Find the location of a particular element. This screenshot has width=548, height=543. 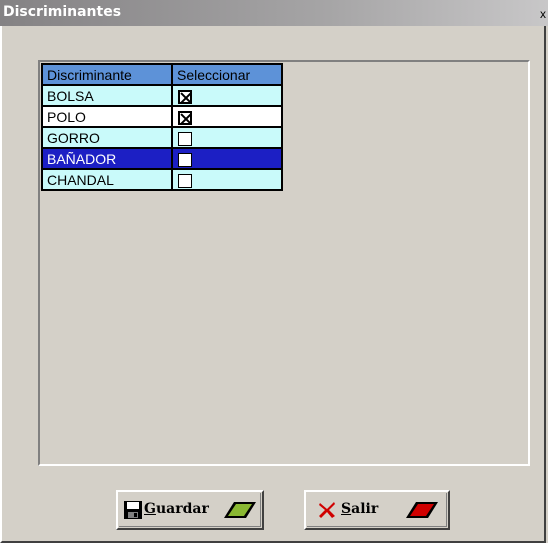

cell-discriminante: CHANDAL is located at coordinates (107, 179).